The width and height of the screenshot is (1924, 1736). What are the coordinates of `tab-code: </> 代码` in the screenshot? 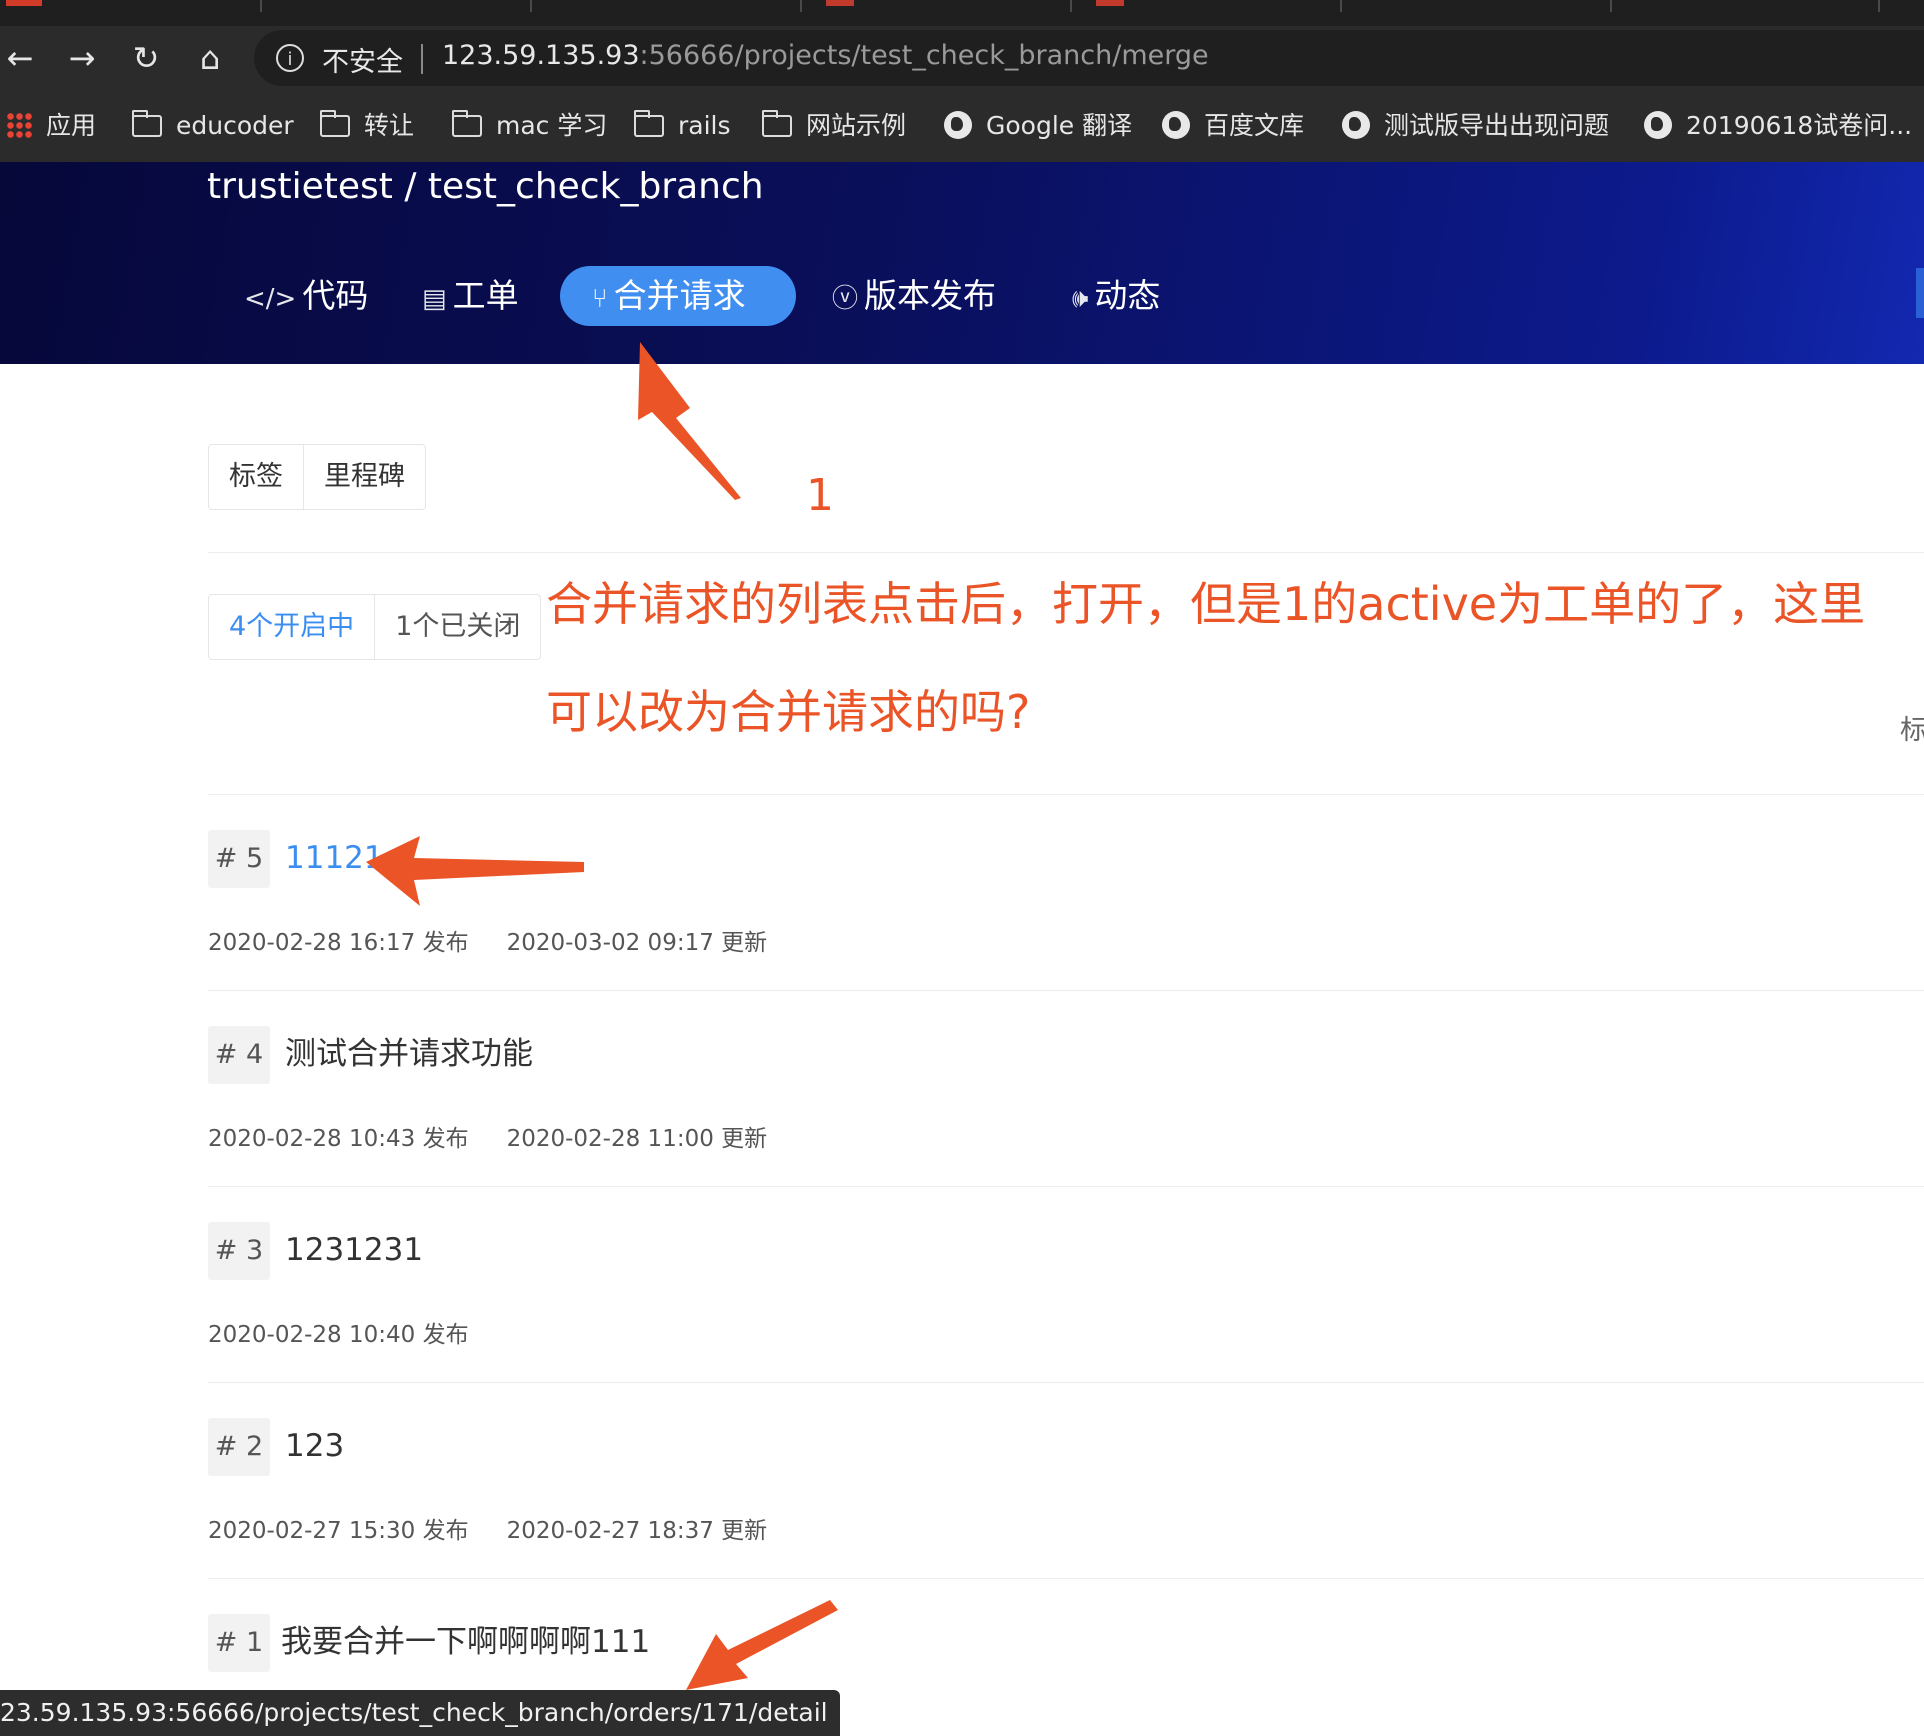 It's located at (306, 296).